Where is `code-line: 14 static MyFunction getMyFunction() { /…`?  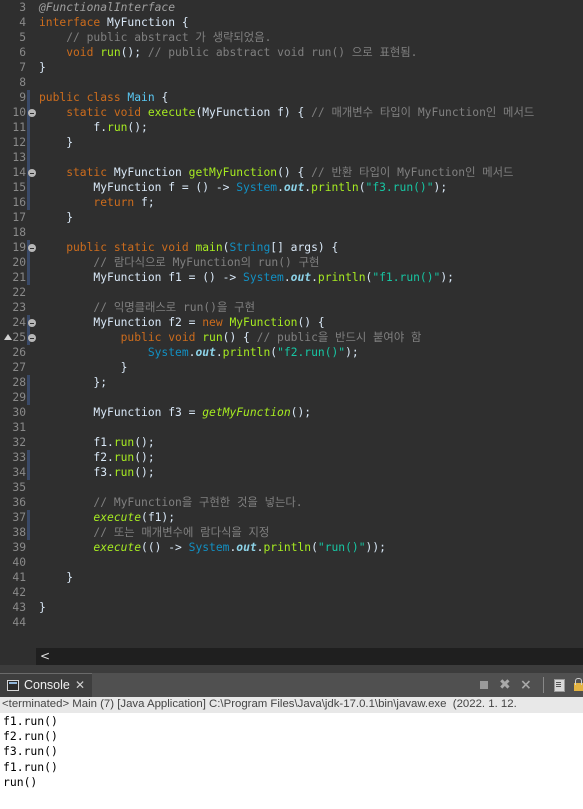
code-line: 14 static MyFunction getMyFunction() { /… is located at coordinates (291, 172).